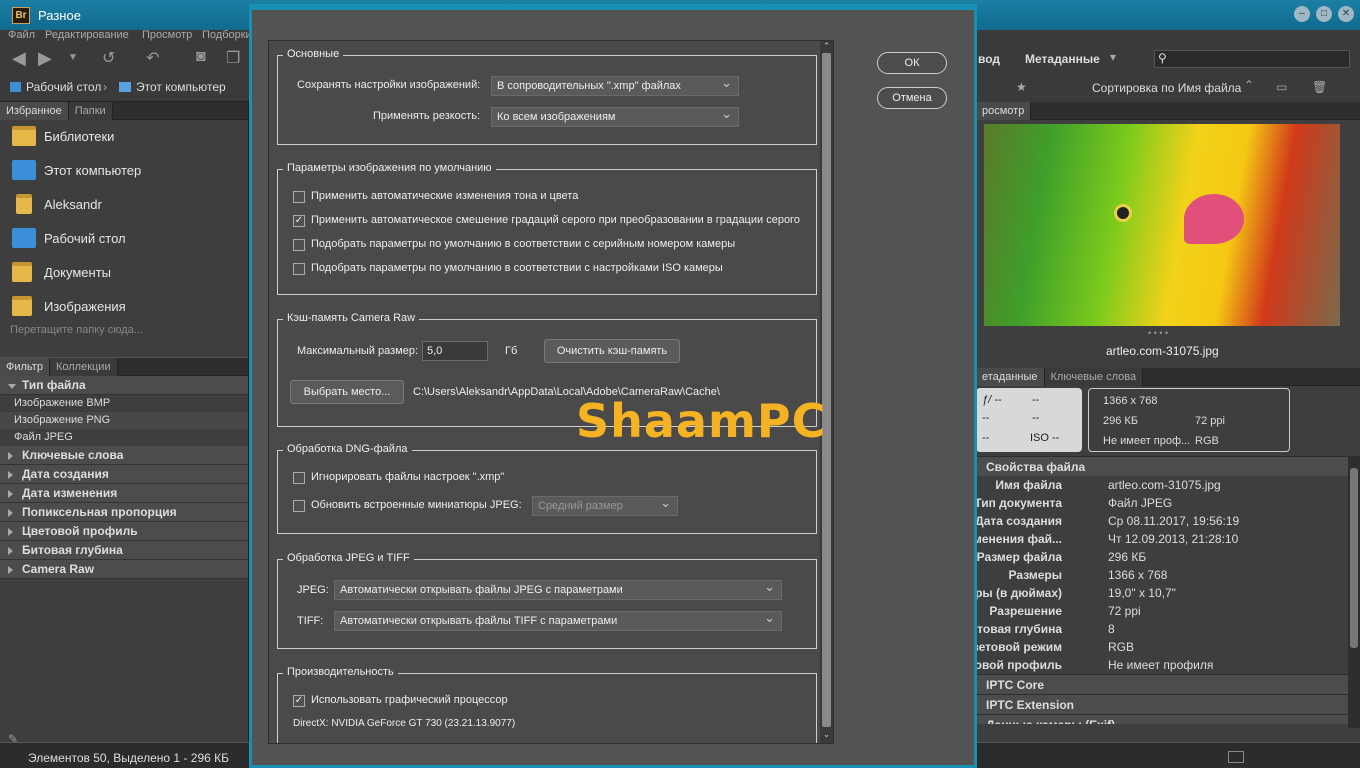 Image resolution: width=1360 pixels, height=768 pixels. Describe the element at coordinates (124, 512) in the screenshot. I see `filter-group: Попиксельная пропорция` at that location.